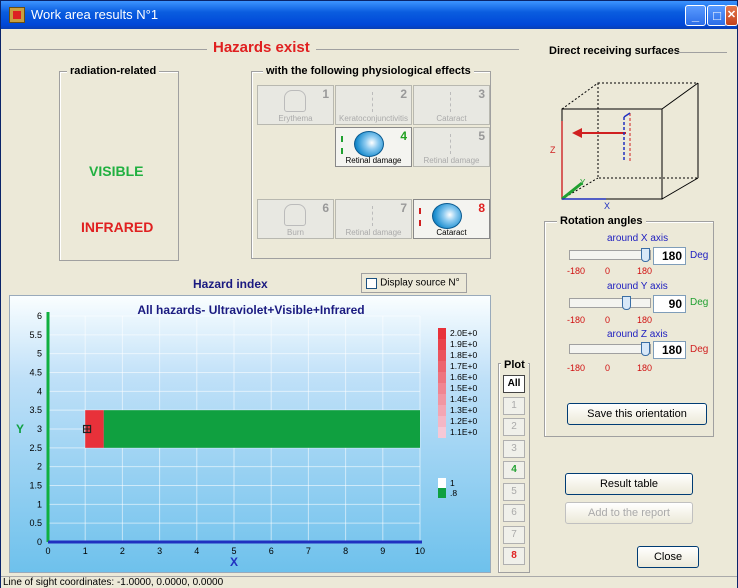 This screenshot has height=588, width=738. I want to click on legend-label-red: 1.9E+0, so click(463, 344).